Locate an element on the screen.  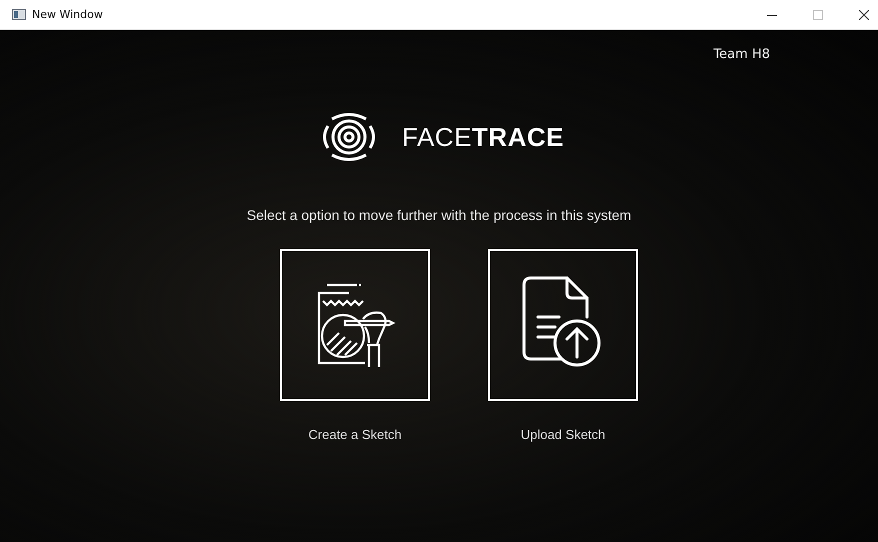
close-icon is located at coordinates (864, 15).